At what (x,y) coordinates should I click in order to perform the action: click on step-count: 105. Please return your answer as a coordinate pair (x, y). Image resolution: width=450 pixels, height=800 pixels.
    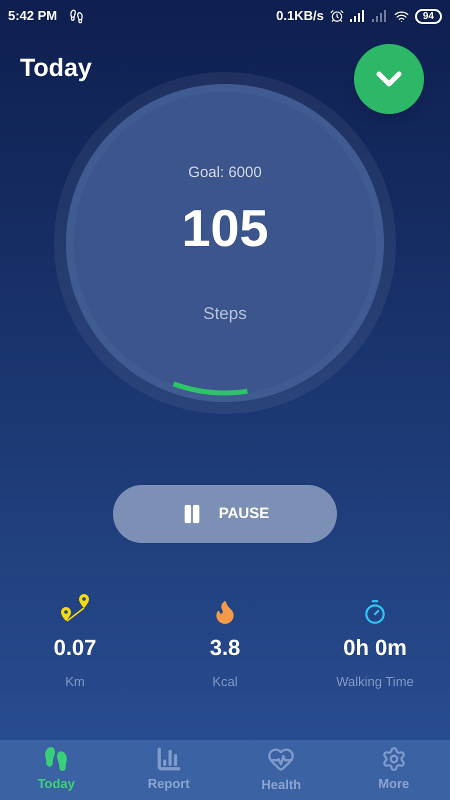
    Looking at the image, I should click on (225, 228).